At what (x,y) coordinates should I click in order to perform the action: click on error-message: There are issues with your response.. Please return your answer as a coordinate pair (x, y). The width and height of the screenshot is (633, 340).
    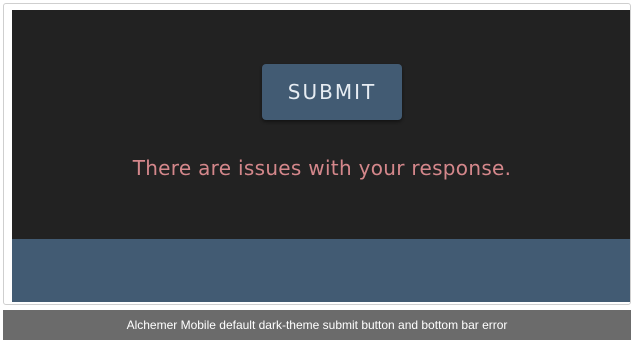
    Looking at the image, I should click on (322, 168).